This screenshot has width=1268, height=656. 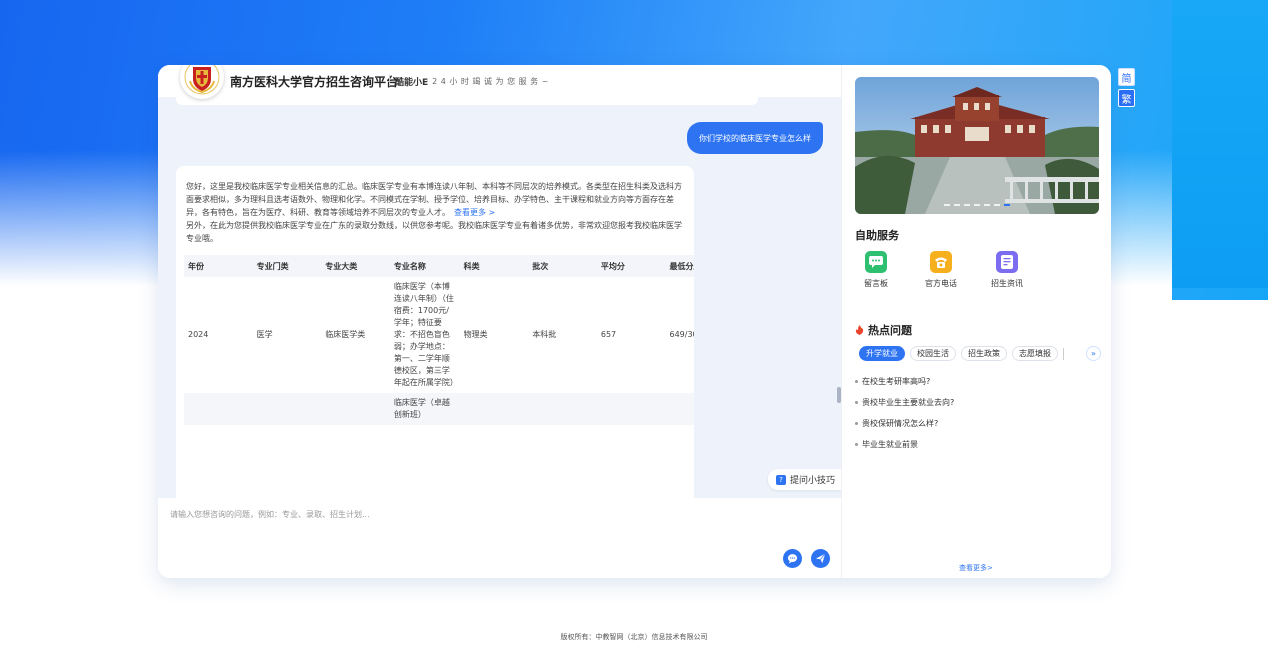 What do you see at coordinates (1126, 77) in the screenshot?
I see `simplified-chinese-button: 简` at bounding box center [1126, 77].